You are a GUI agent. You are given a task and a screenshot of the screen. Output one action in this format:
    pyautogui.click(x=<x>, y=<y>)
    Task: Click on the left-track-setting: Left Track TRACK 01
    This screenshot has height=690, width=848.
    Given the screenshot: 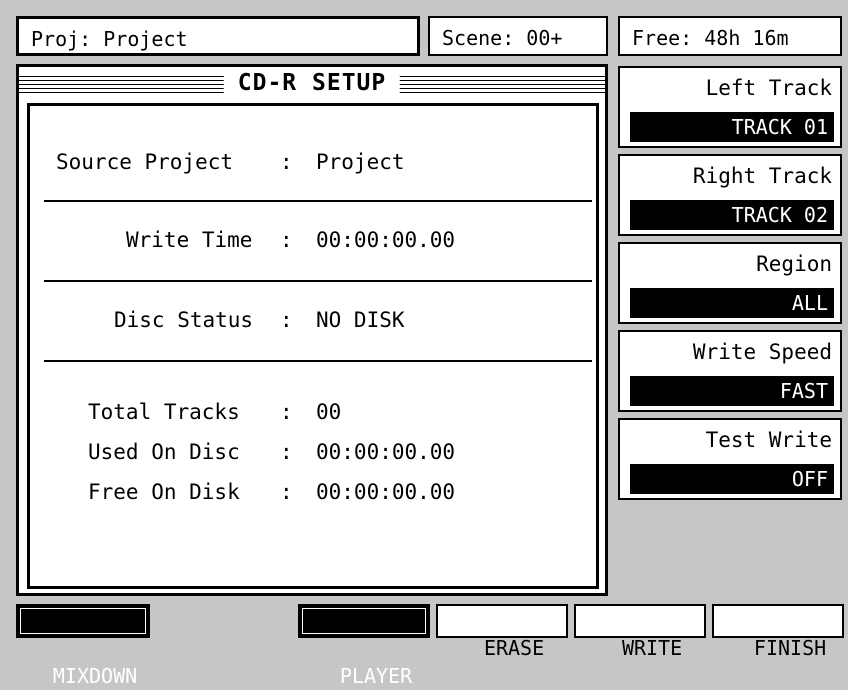 What is the action you would take?
    pyautogui.click(x=730, y=107)
    